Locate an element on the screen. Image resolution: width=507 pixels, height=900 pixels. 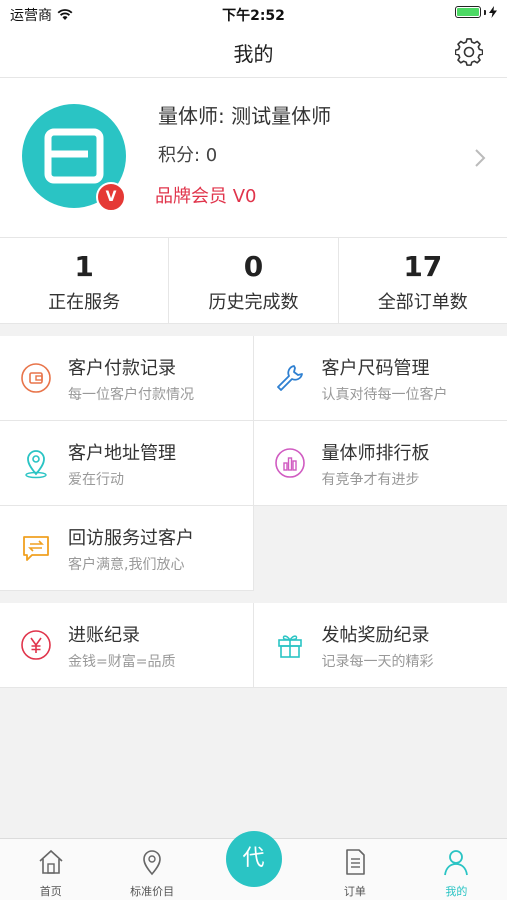
gift-icon is located at coordinates (289, 646).